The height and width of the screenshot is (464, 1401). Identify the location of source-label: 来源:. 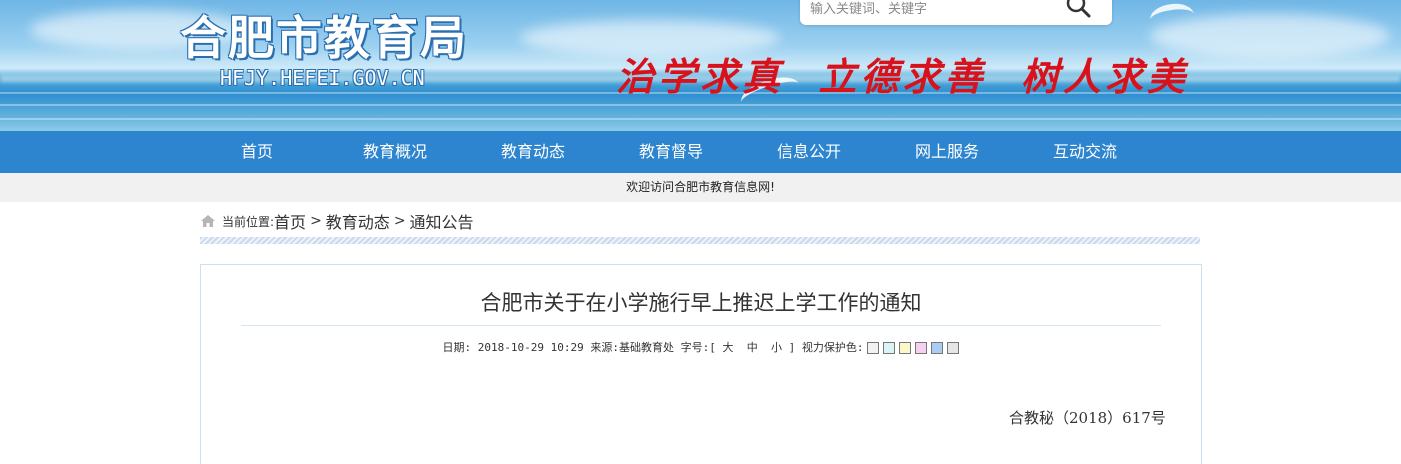
(604, 347).